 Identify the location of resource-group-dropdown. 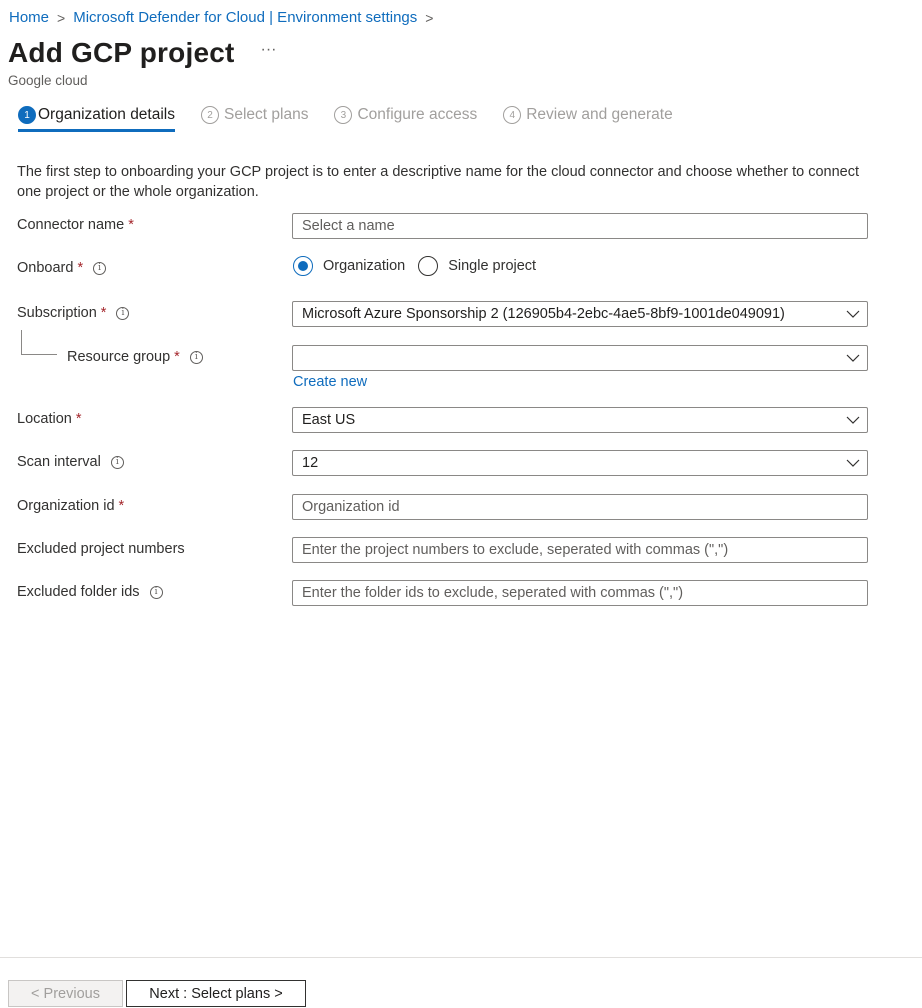
(580, 358).